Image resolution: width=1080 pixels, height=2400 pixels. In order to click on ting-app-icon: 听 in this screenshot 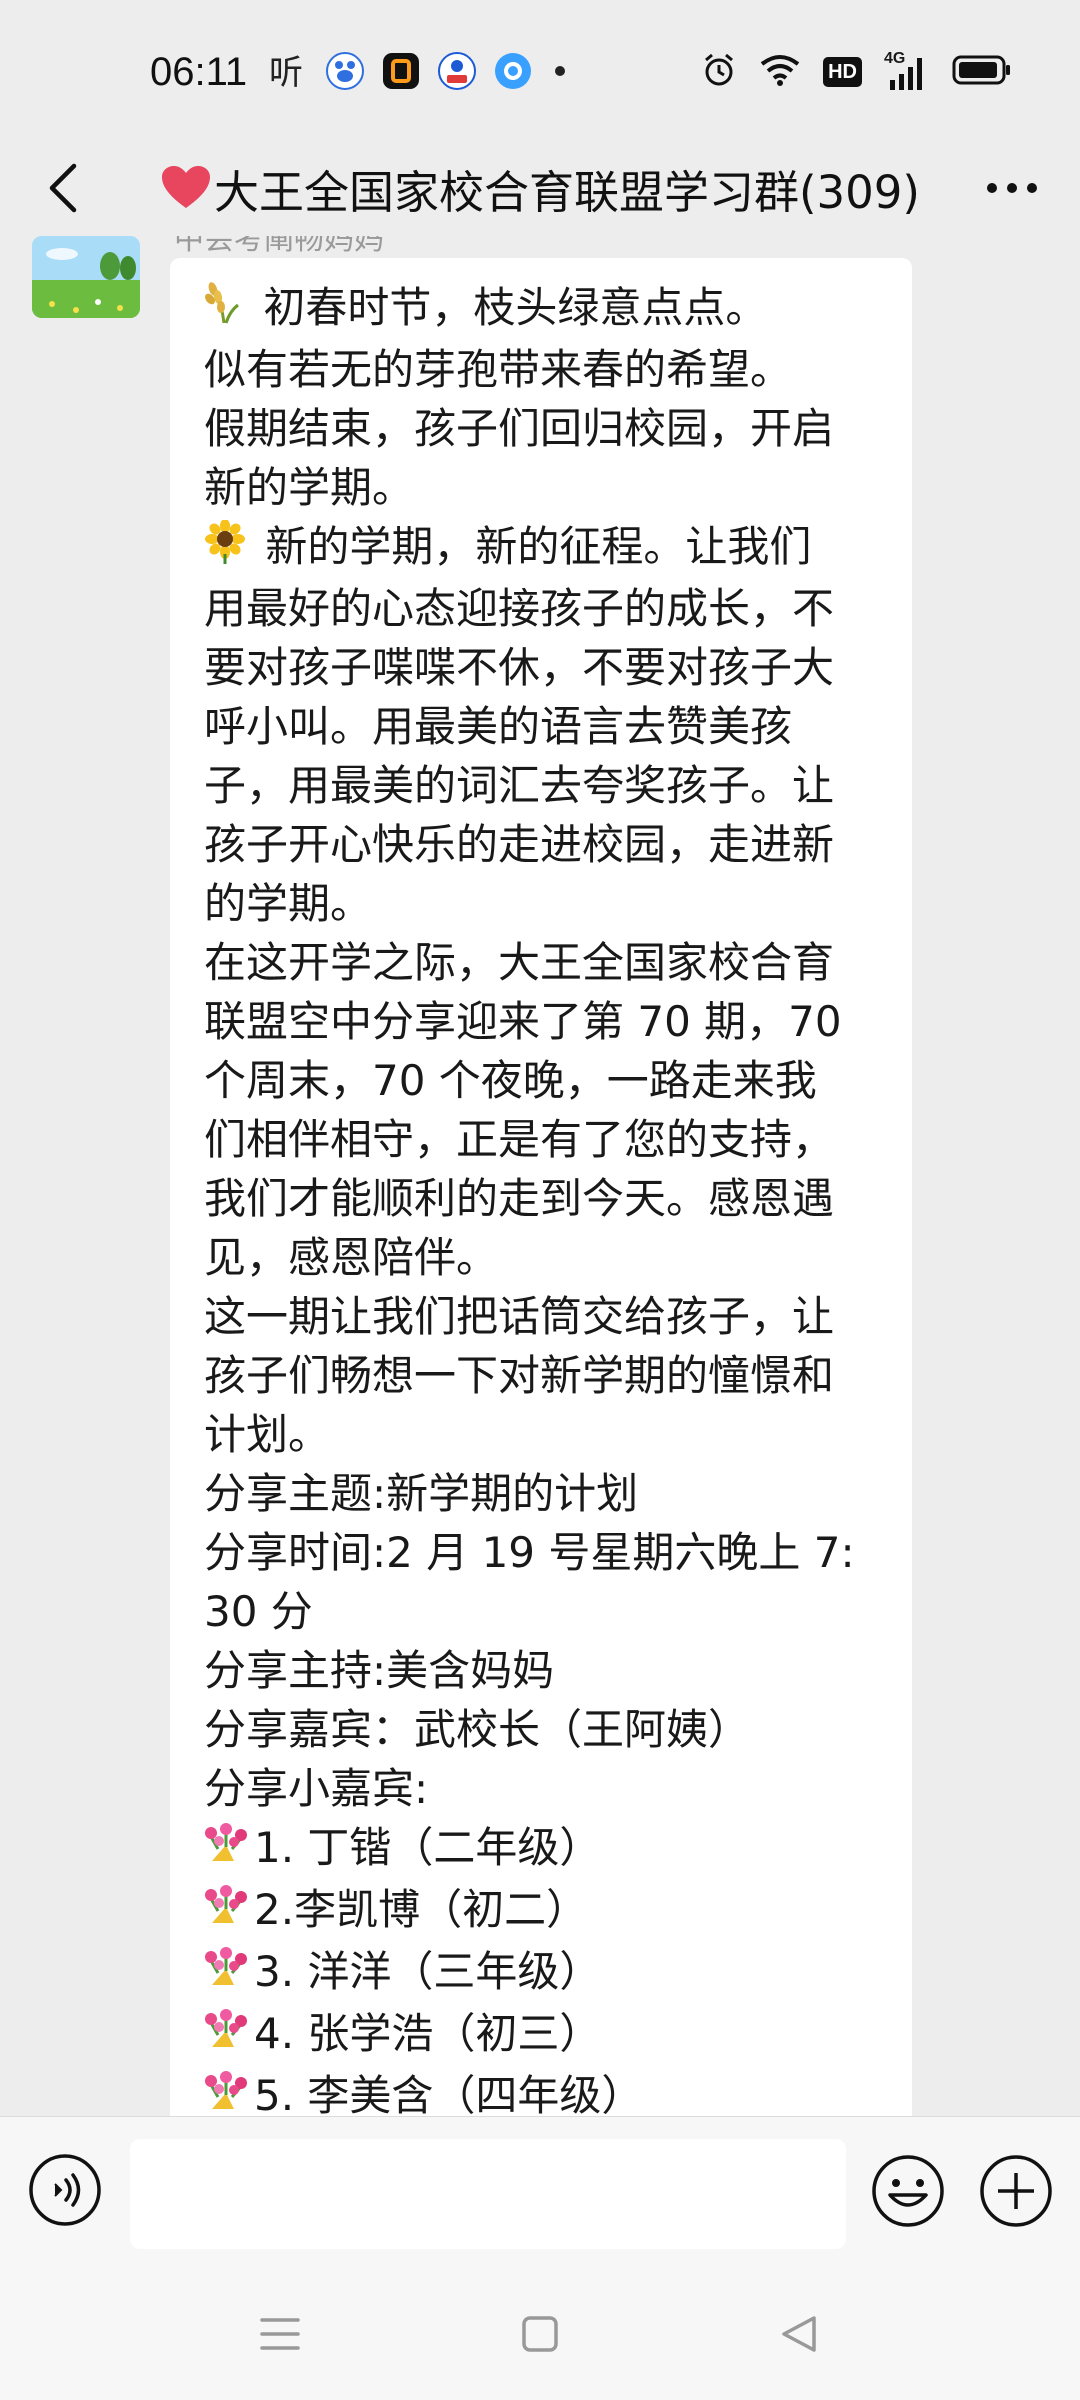, I will do `click(288, 73)`.